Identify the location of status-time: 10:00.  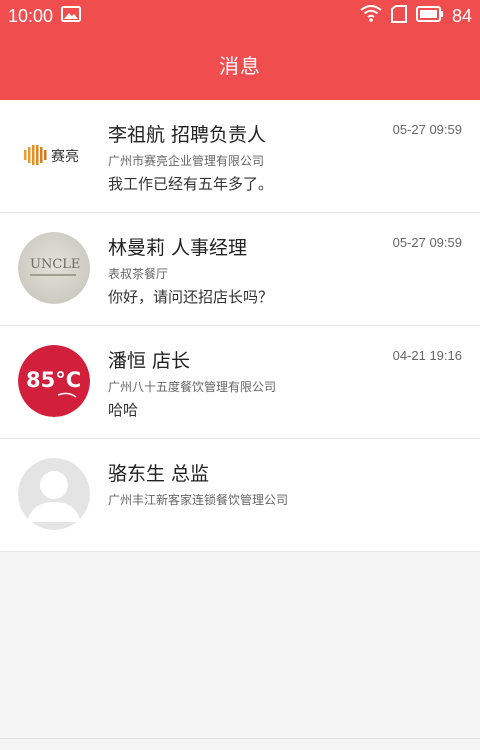
(31, 15).